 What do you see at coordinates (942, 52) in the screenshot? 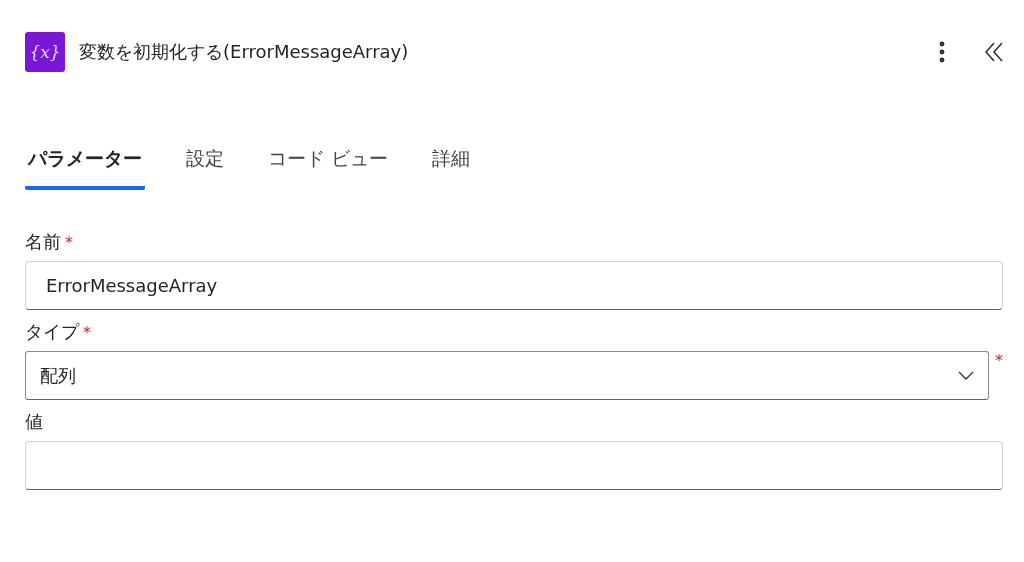
I see `more-options-icon` at bounding box center [942, 52].